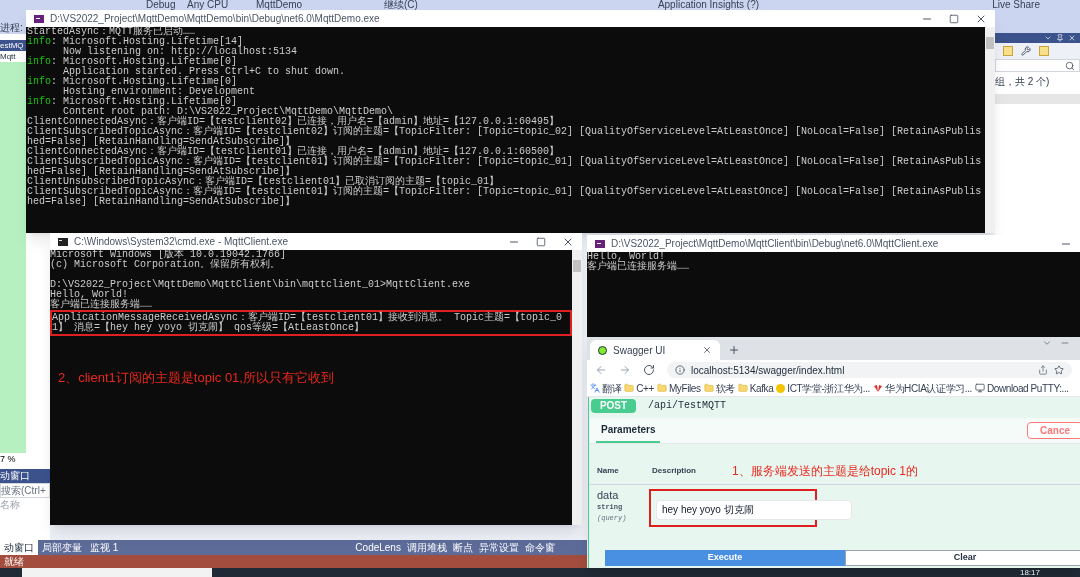 Image resolution: width=1080 pixels, height=577 pixels. What do you see at coordinates (825, 471) in the screenshot?
I see `annotation-text: 1、服务端发送的主题是给topic 1的` at bounding box center [825, 471].